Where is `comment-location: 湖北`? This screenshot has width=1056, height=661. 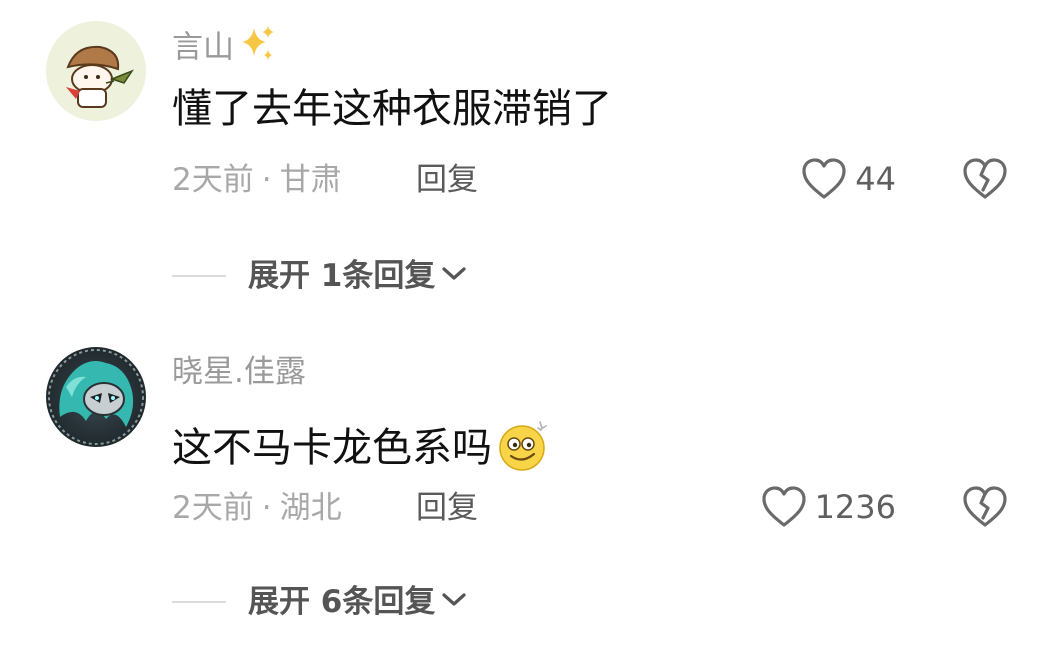
comment-location: 湖北 is located at coordinates (310, 508).